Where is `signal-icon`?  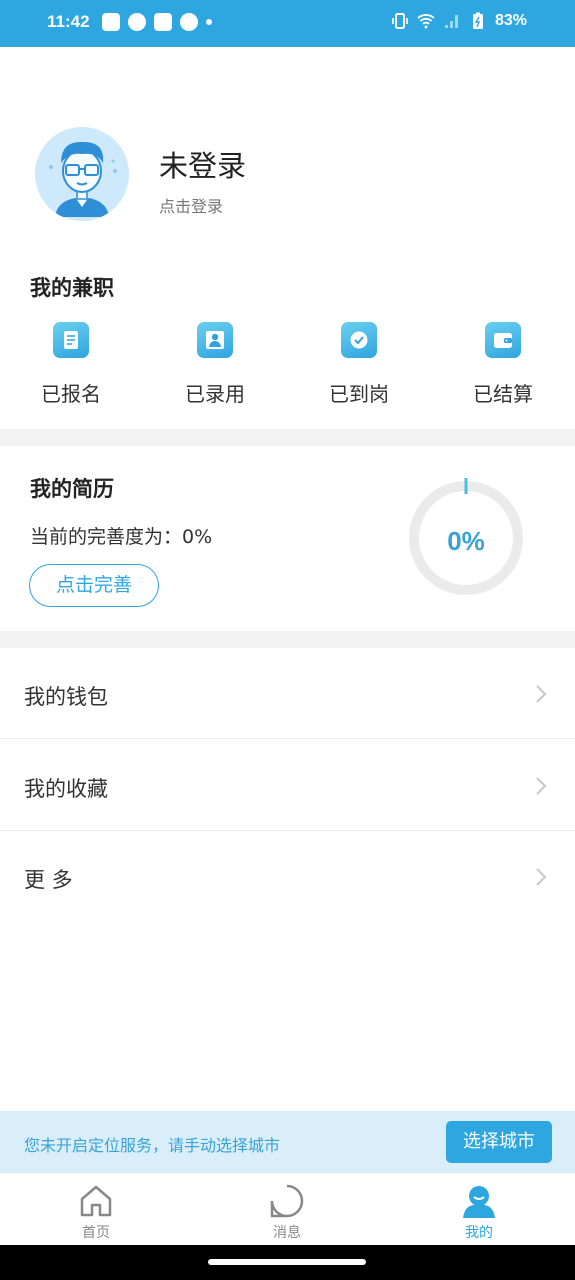
signal-icon is located at coordinates (451, 21).